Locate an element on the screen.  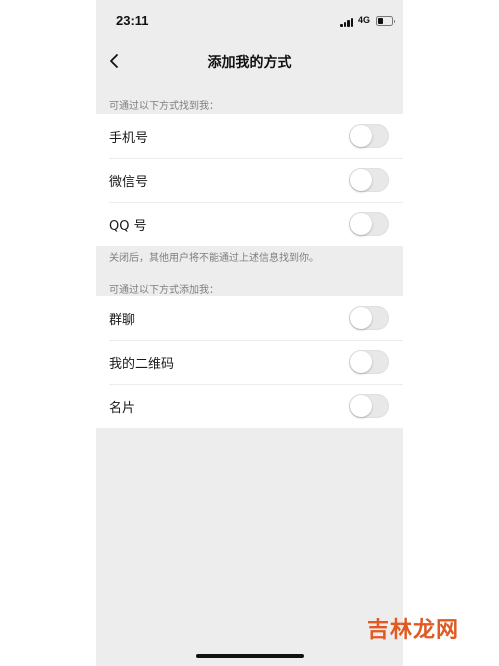
status-bar: 23:11 4G is located at coordinates (249, 22).